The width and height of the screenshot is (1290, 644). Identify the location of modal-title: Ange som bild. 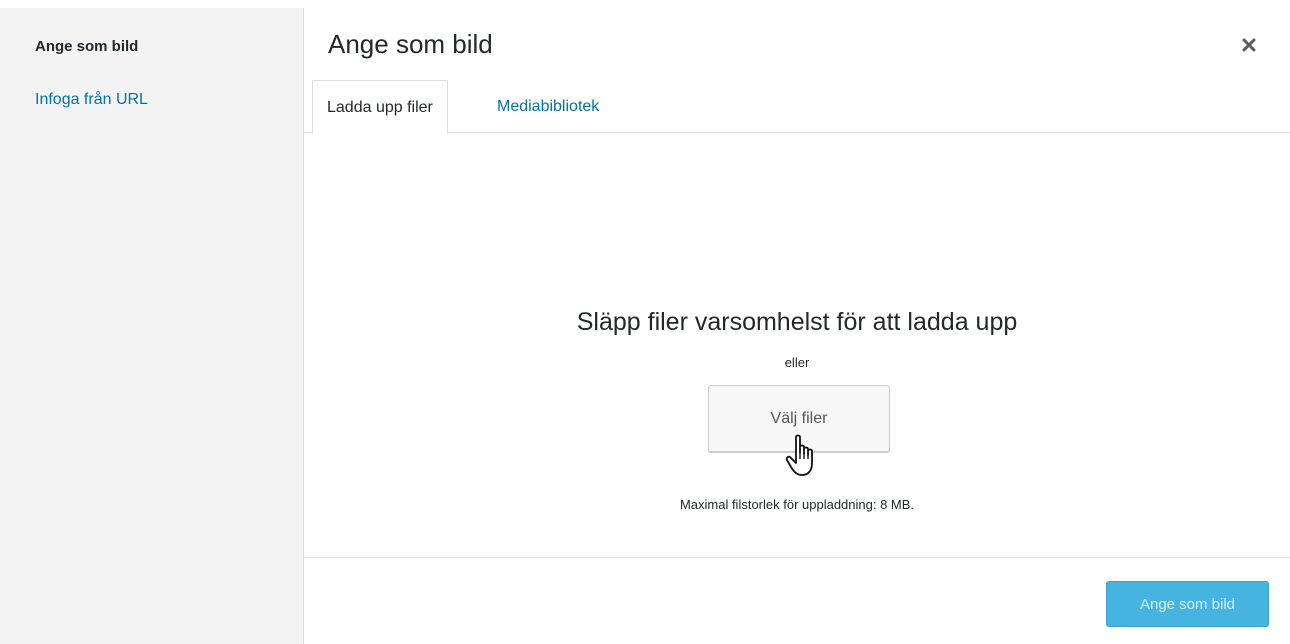
(410, 44).